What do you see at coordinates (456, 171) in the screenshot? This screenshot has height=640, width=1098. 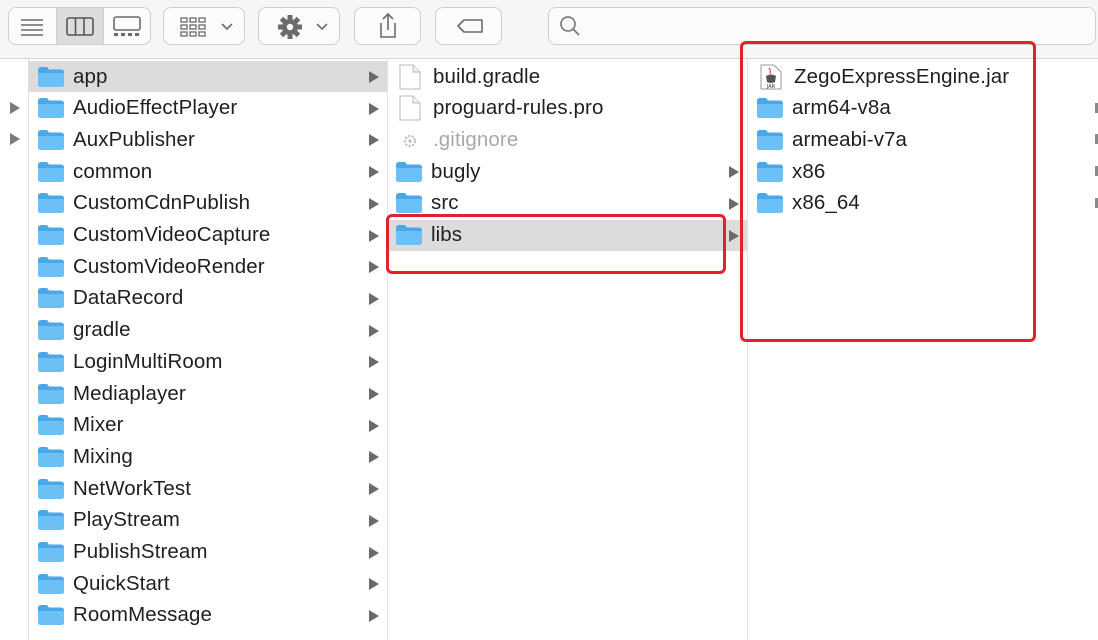 I see `column2-item-label: bugly` at bounding box center [456, 171].